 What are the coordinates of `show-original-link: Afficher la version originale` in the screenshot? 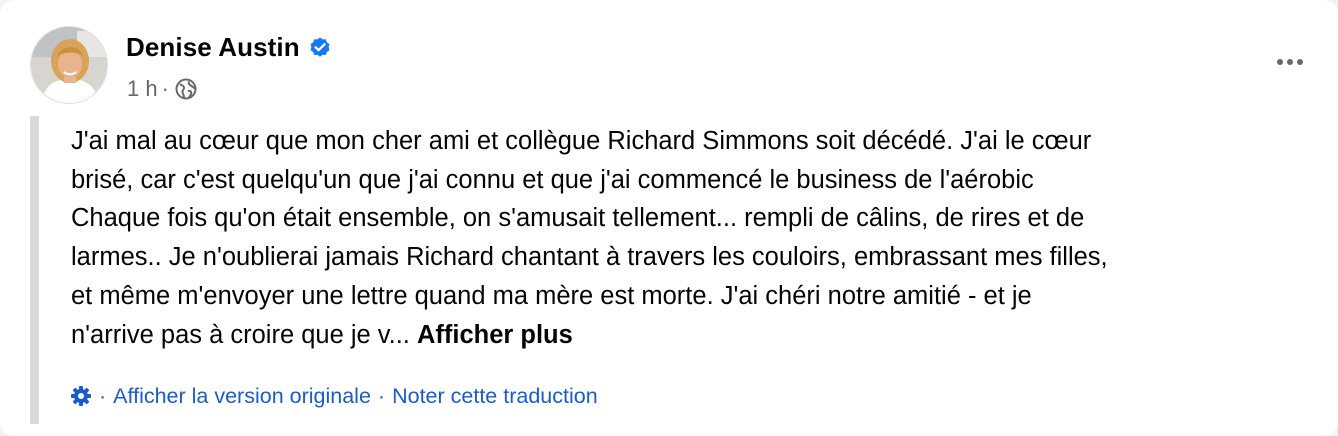 It's located at (242, 396).